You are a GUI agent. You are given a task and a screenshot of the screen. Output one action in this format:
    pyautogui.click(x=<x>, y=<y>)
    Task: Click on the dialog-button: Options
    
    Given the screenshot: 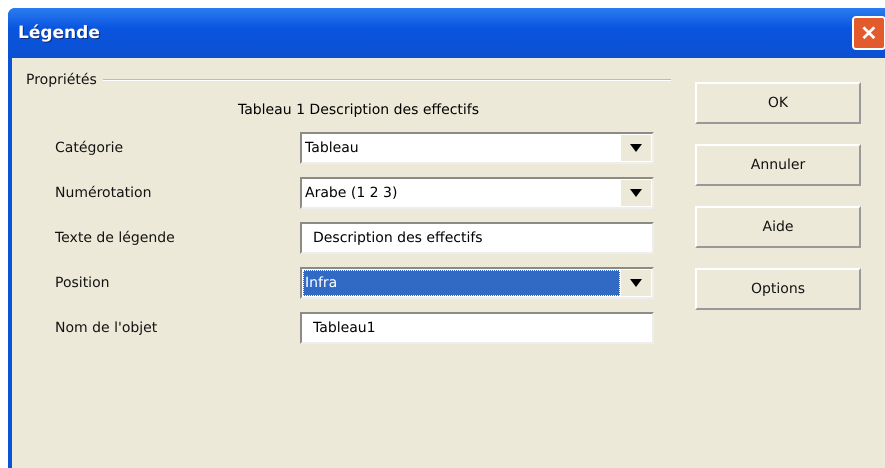 What is the action you would take?
    pyautogui.click(x=778, y=289)
    